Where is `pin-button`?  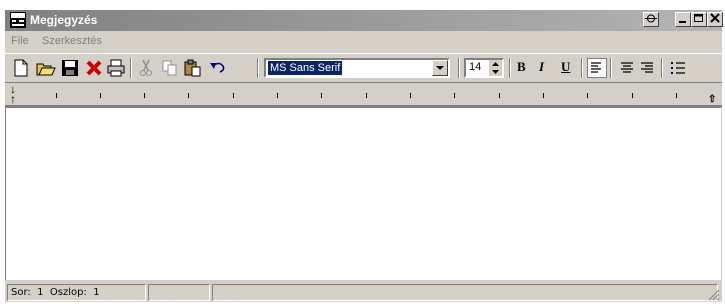 pin-button is located at coordinates (651, 19).